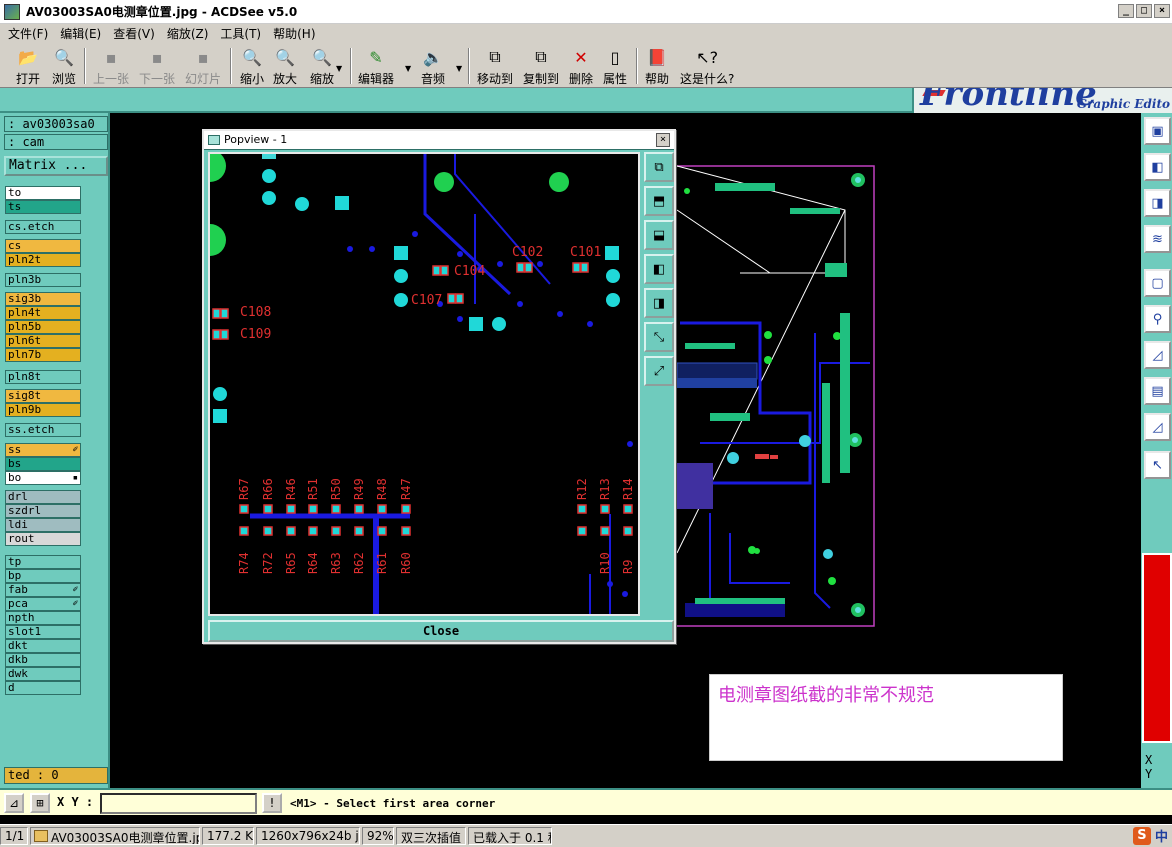  I want to click on layer-dwk: dwk, so click(43, 674).